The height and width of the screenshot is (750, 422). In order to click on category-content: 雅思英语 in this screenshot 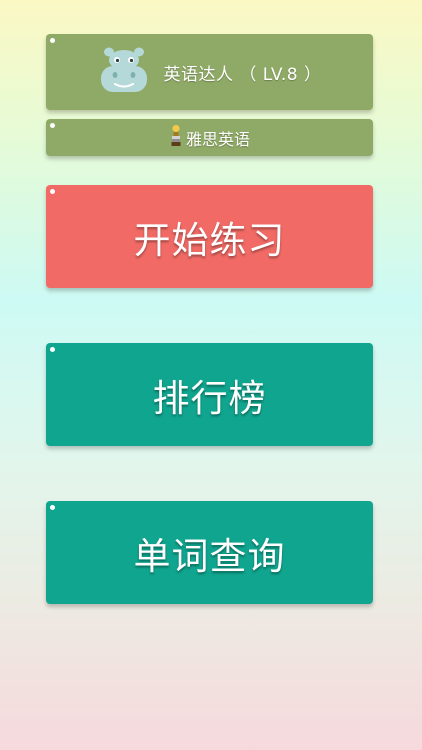, I will do `click(209, 138)`.